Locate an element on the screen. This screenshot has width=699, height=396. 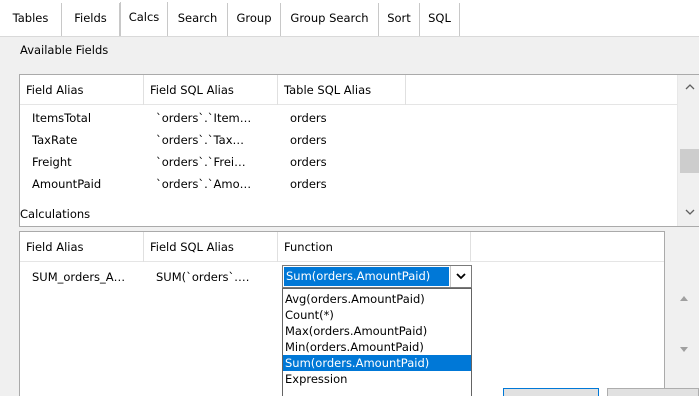
column-header-function: Function is located at coordinates (374, 247).